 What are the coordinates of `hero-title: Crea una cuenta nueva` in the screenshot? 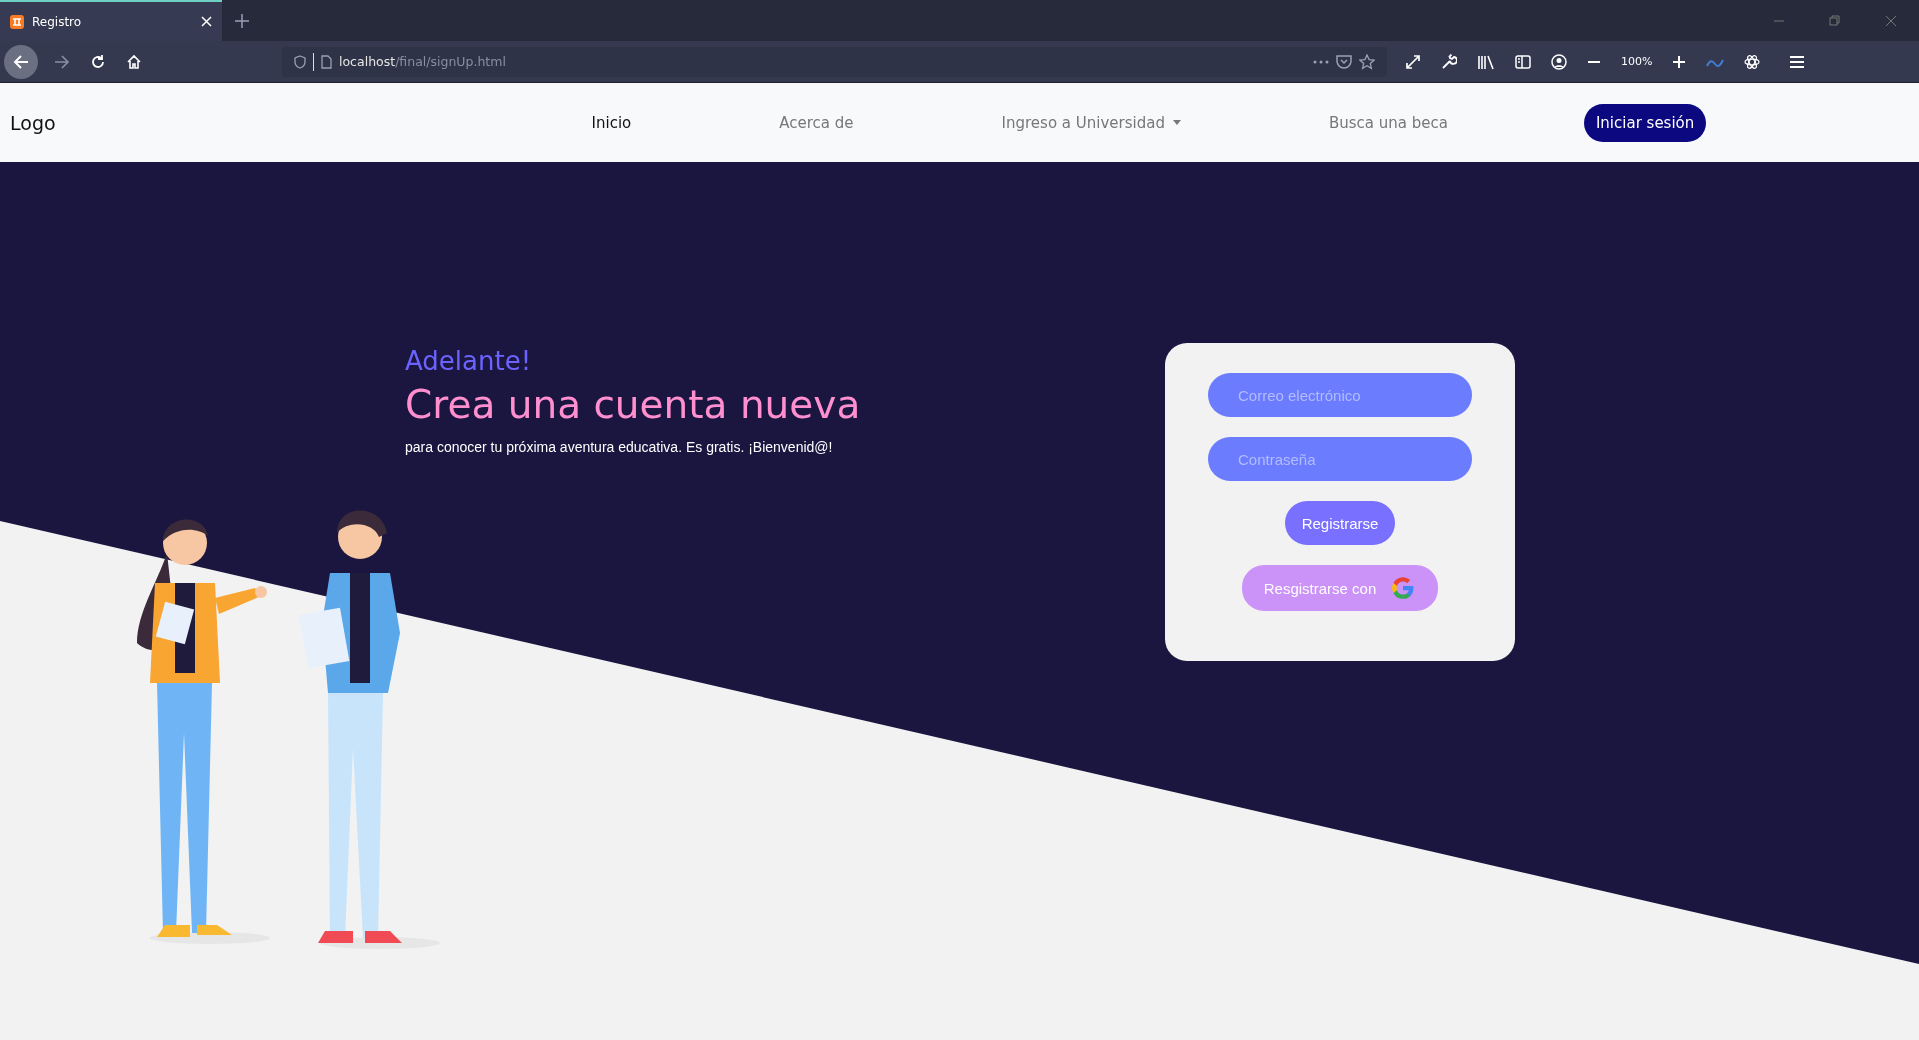 It's located at (633, 404).